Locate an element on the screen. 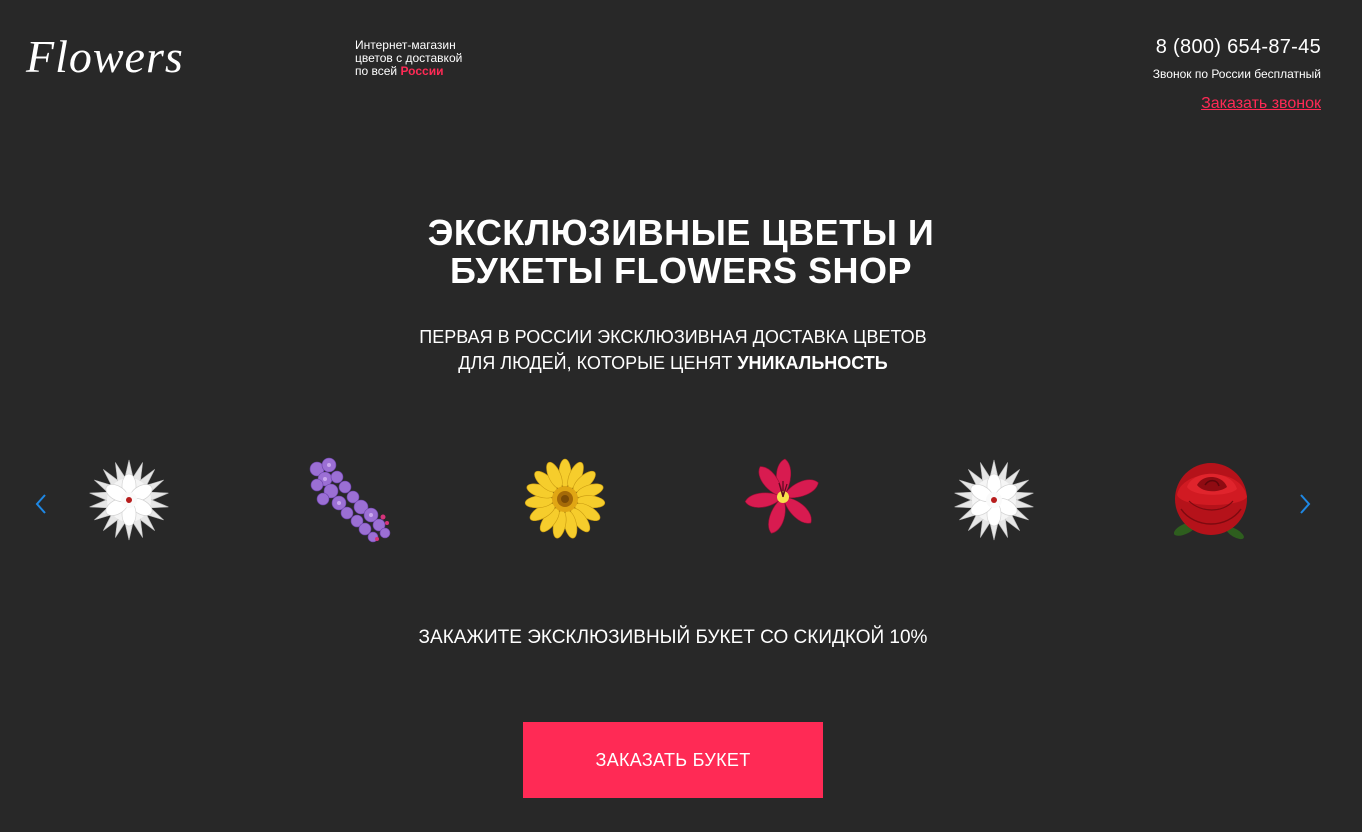 The image size is (1362, 832). subtitle-line: ДЛЯ ЛЮДЕЙ, КОТОРЫЕ ЦЕНЯТ УНИКАЛЬНОСТЬ is located at coordinates (673, 363).